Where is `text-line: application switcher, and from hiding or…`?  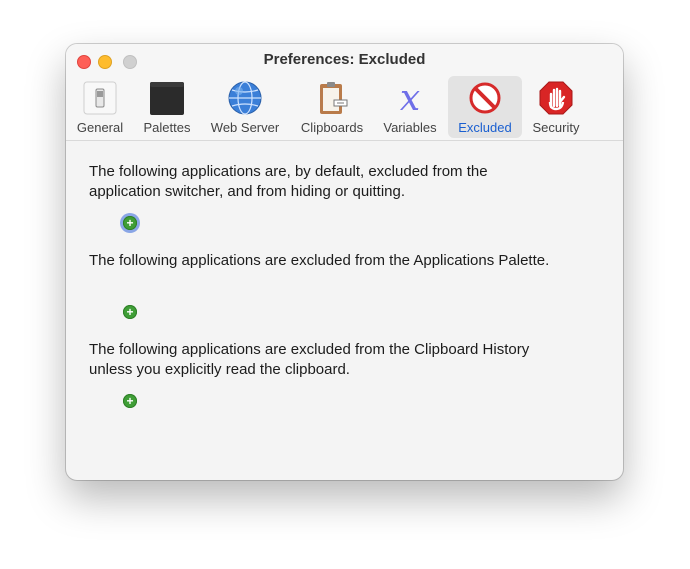 text-line: application switcher, and from hiding or… is located at coordinates (247, 191).